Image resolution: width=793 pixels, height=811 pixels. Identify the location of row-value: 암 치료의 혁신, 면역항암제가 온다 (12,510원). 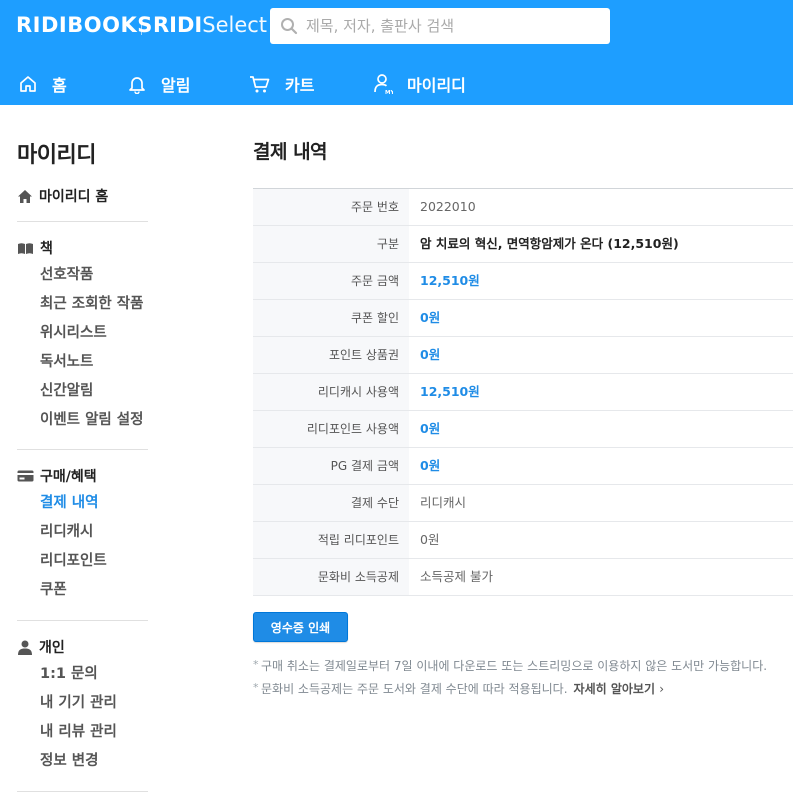
(549, 243).